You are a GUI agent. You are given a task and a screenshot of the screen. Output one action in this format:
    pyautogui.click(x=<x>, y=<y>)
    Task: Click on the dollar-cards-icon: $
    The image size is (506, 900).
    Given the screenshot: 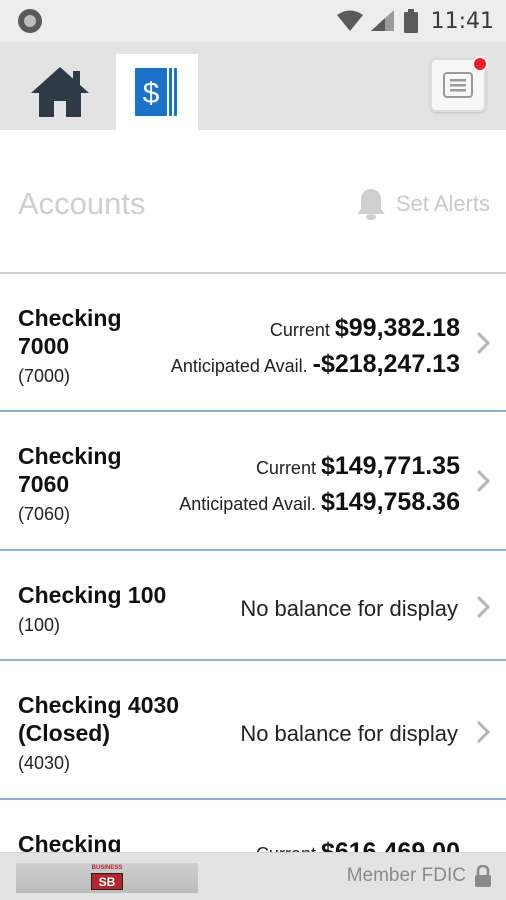 What is the action you would take?
    pyautogui.click(x=156, y=92)
    